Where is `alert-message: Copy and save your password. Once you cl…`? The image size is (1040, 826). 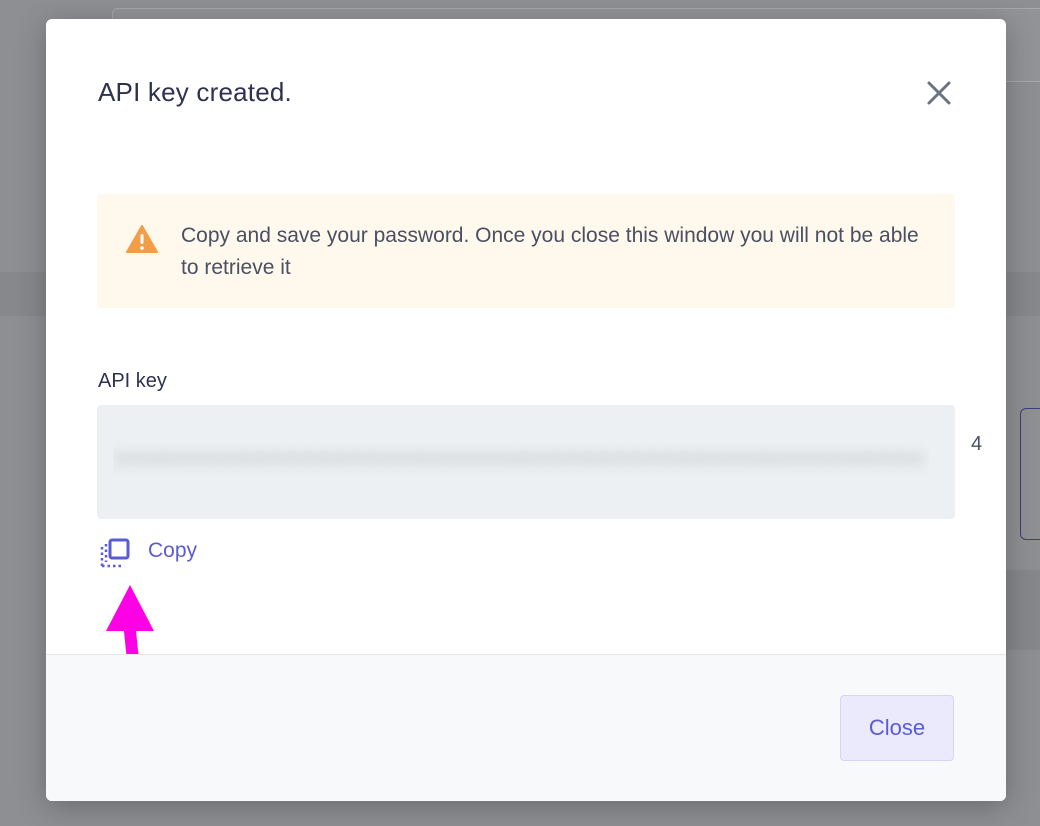
alert-message: Copy and save your password. Once you cl… is located at coordinates (550, 251).